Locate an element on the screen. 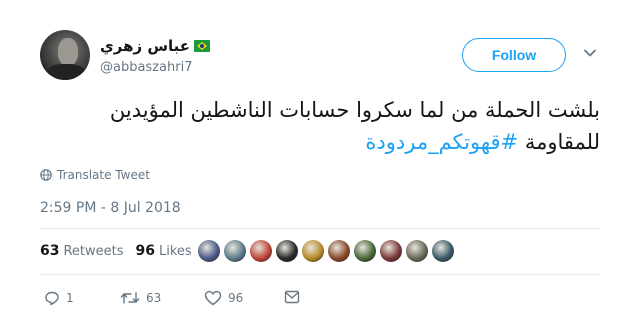 Image resolution: width=640 pixels, height=336 pixels. retweet-count: 63 is located at coordinates (154, 298).